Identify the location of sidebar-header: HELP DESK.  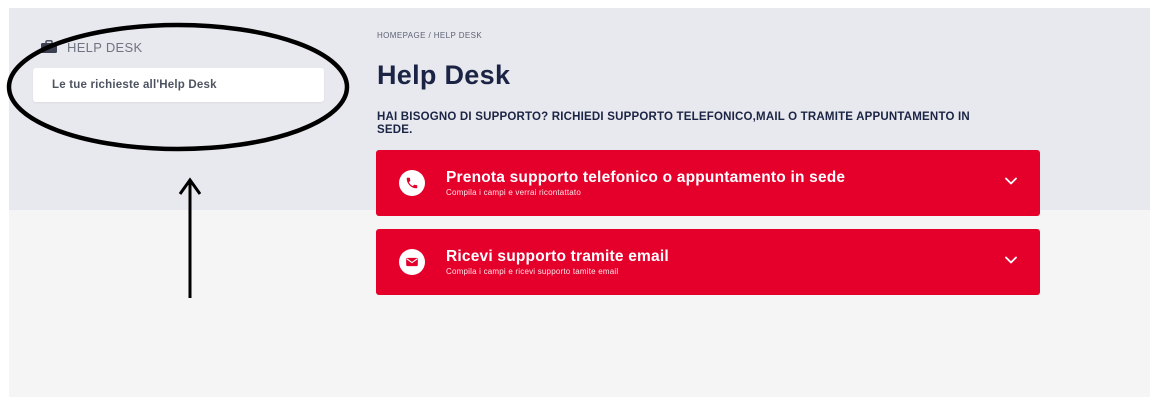
(91, 47).